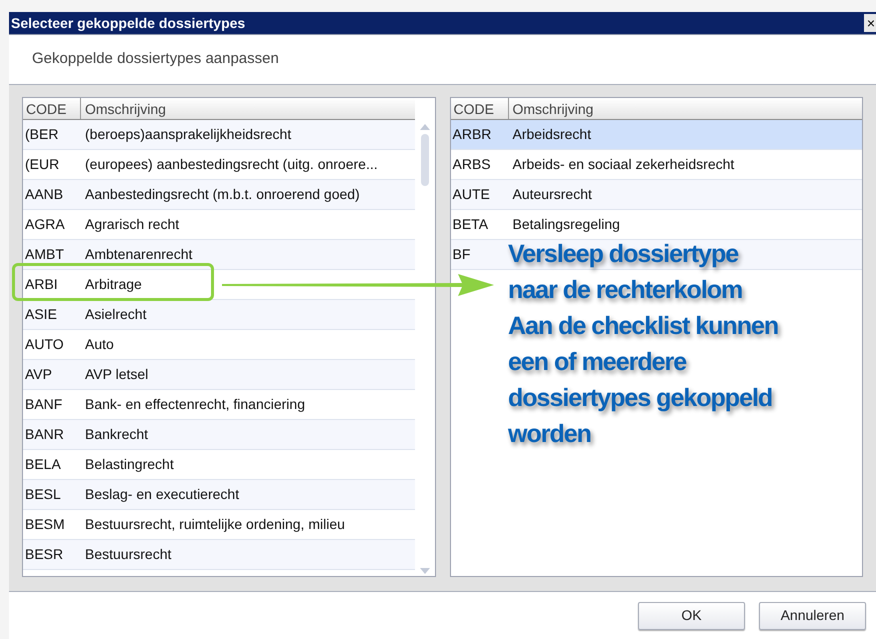 This screenshot has height=639, width=876. I want to click on annotation-text: naar de rechterkolom, so click(626, 290).